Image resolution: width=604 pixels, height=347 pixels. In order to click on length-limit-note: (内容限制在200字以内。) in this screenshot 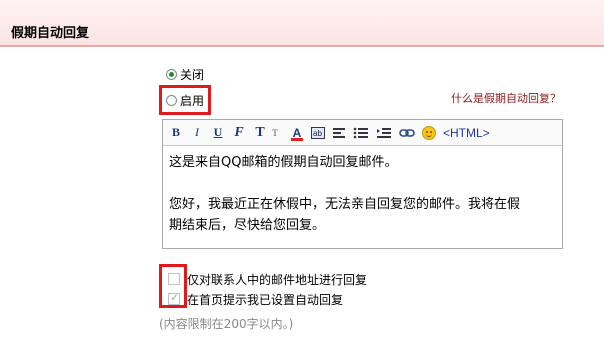, I will do `click(226, 324)`.